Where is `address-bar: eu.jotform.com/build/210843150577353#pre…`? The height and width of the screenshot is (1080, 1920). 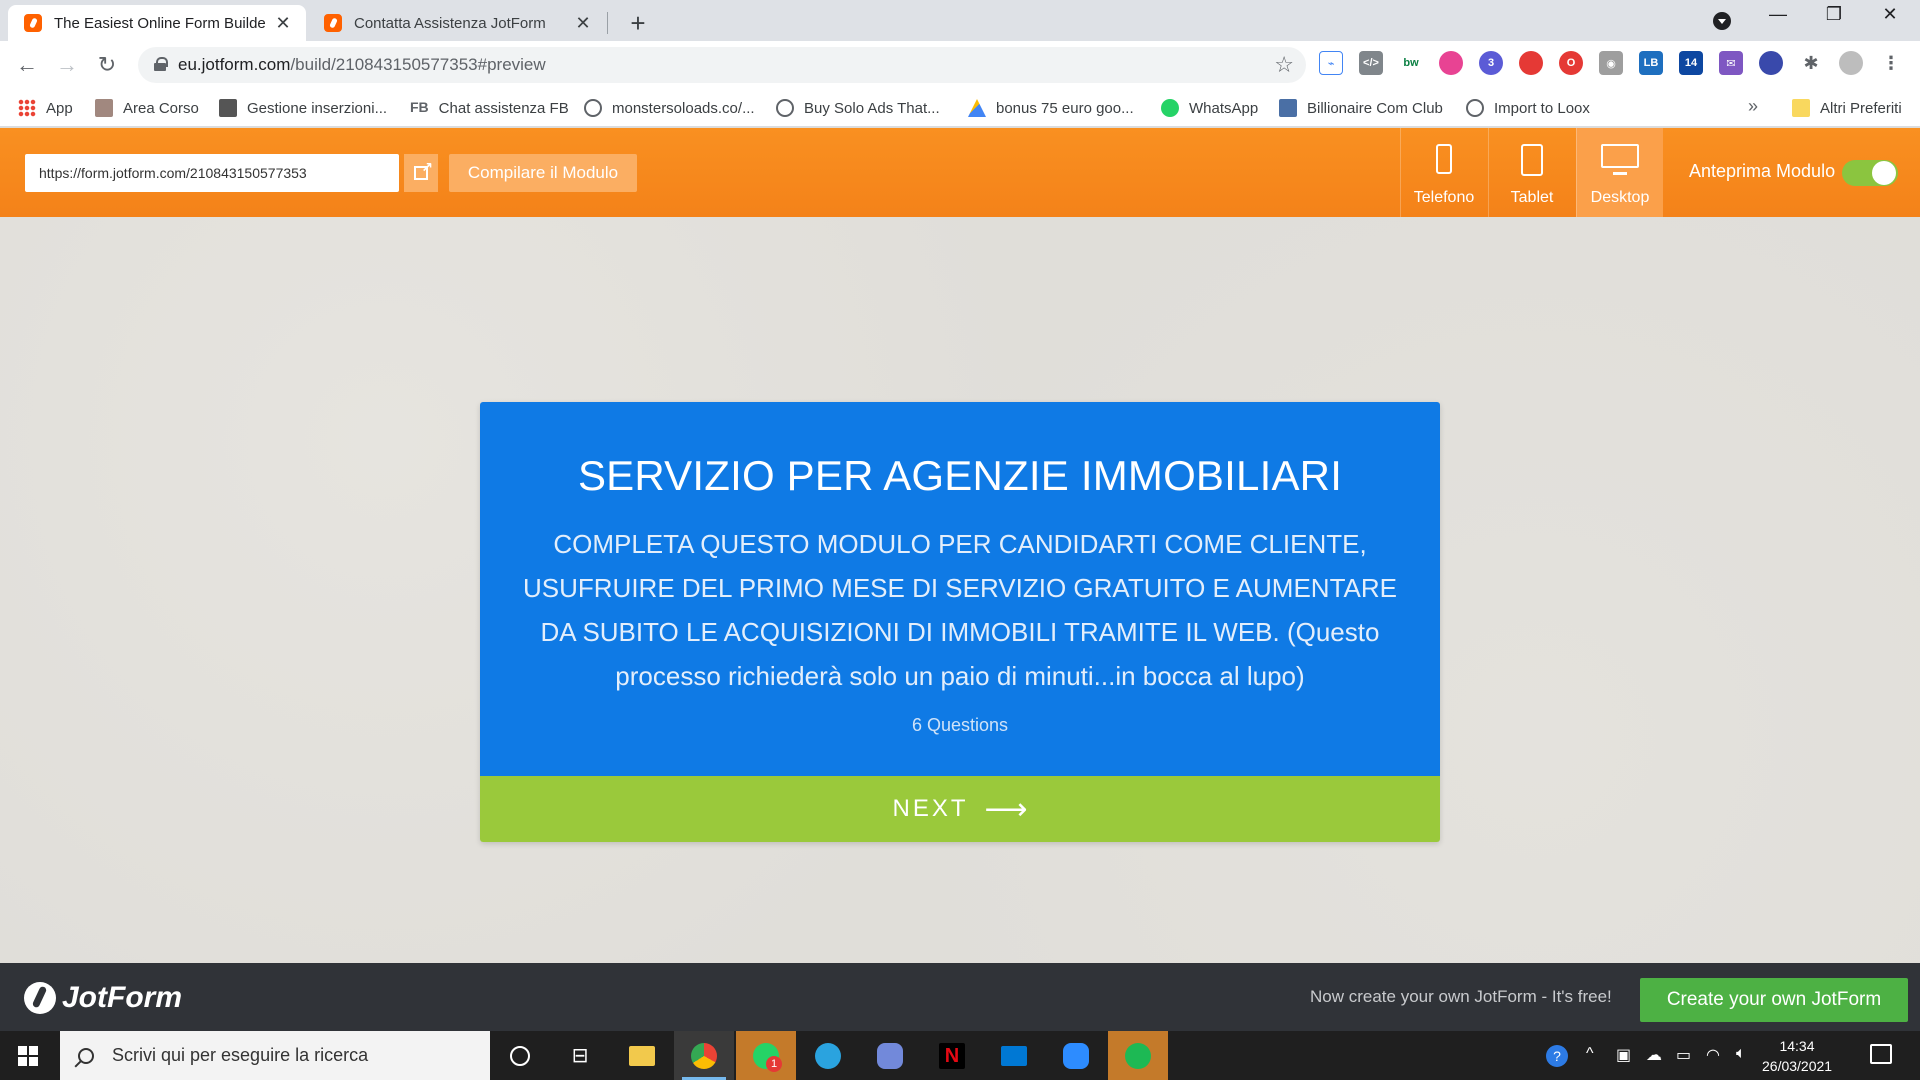
address-bar: eu.jotform.com/build/210843150577353#pre… is located at coordinates (722, 65).